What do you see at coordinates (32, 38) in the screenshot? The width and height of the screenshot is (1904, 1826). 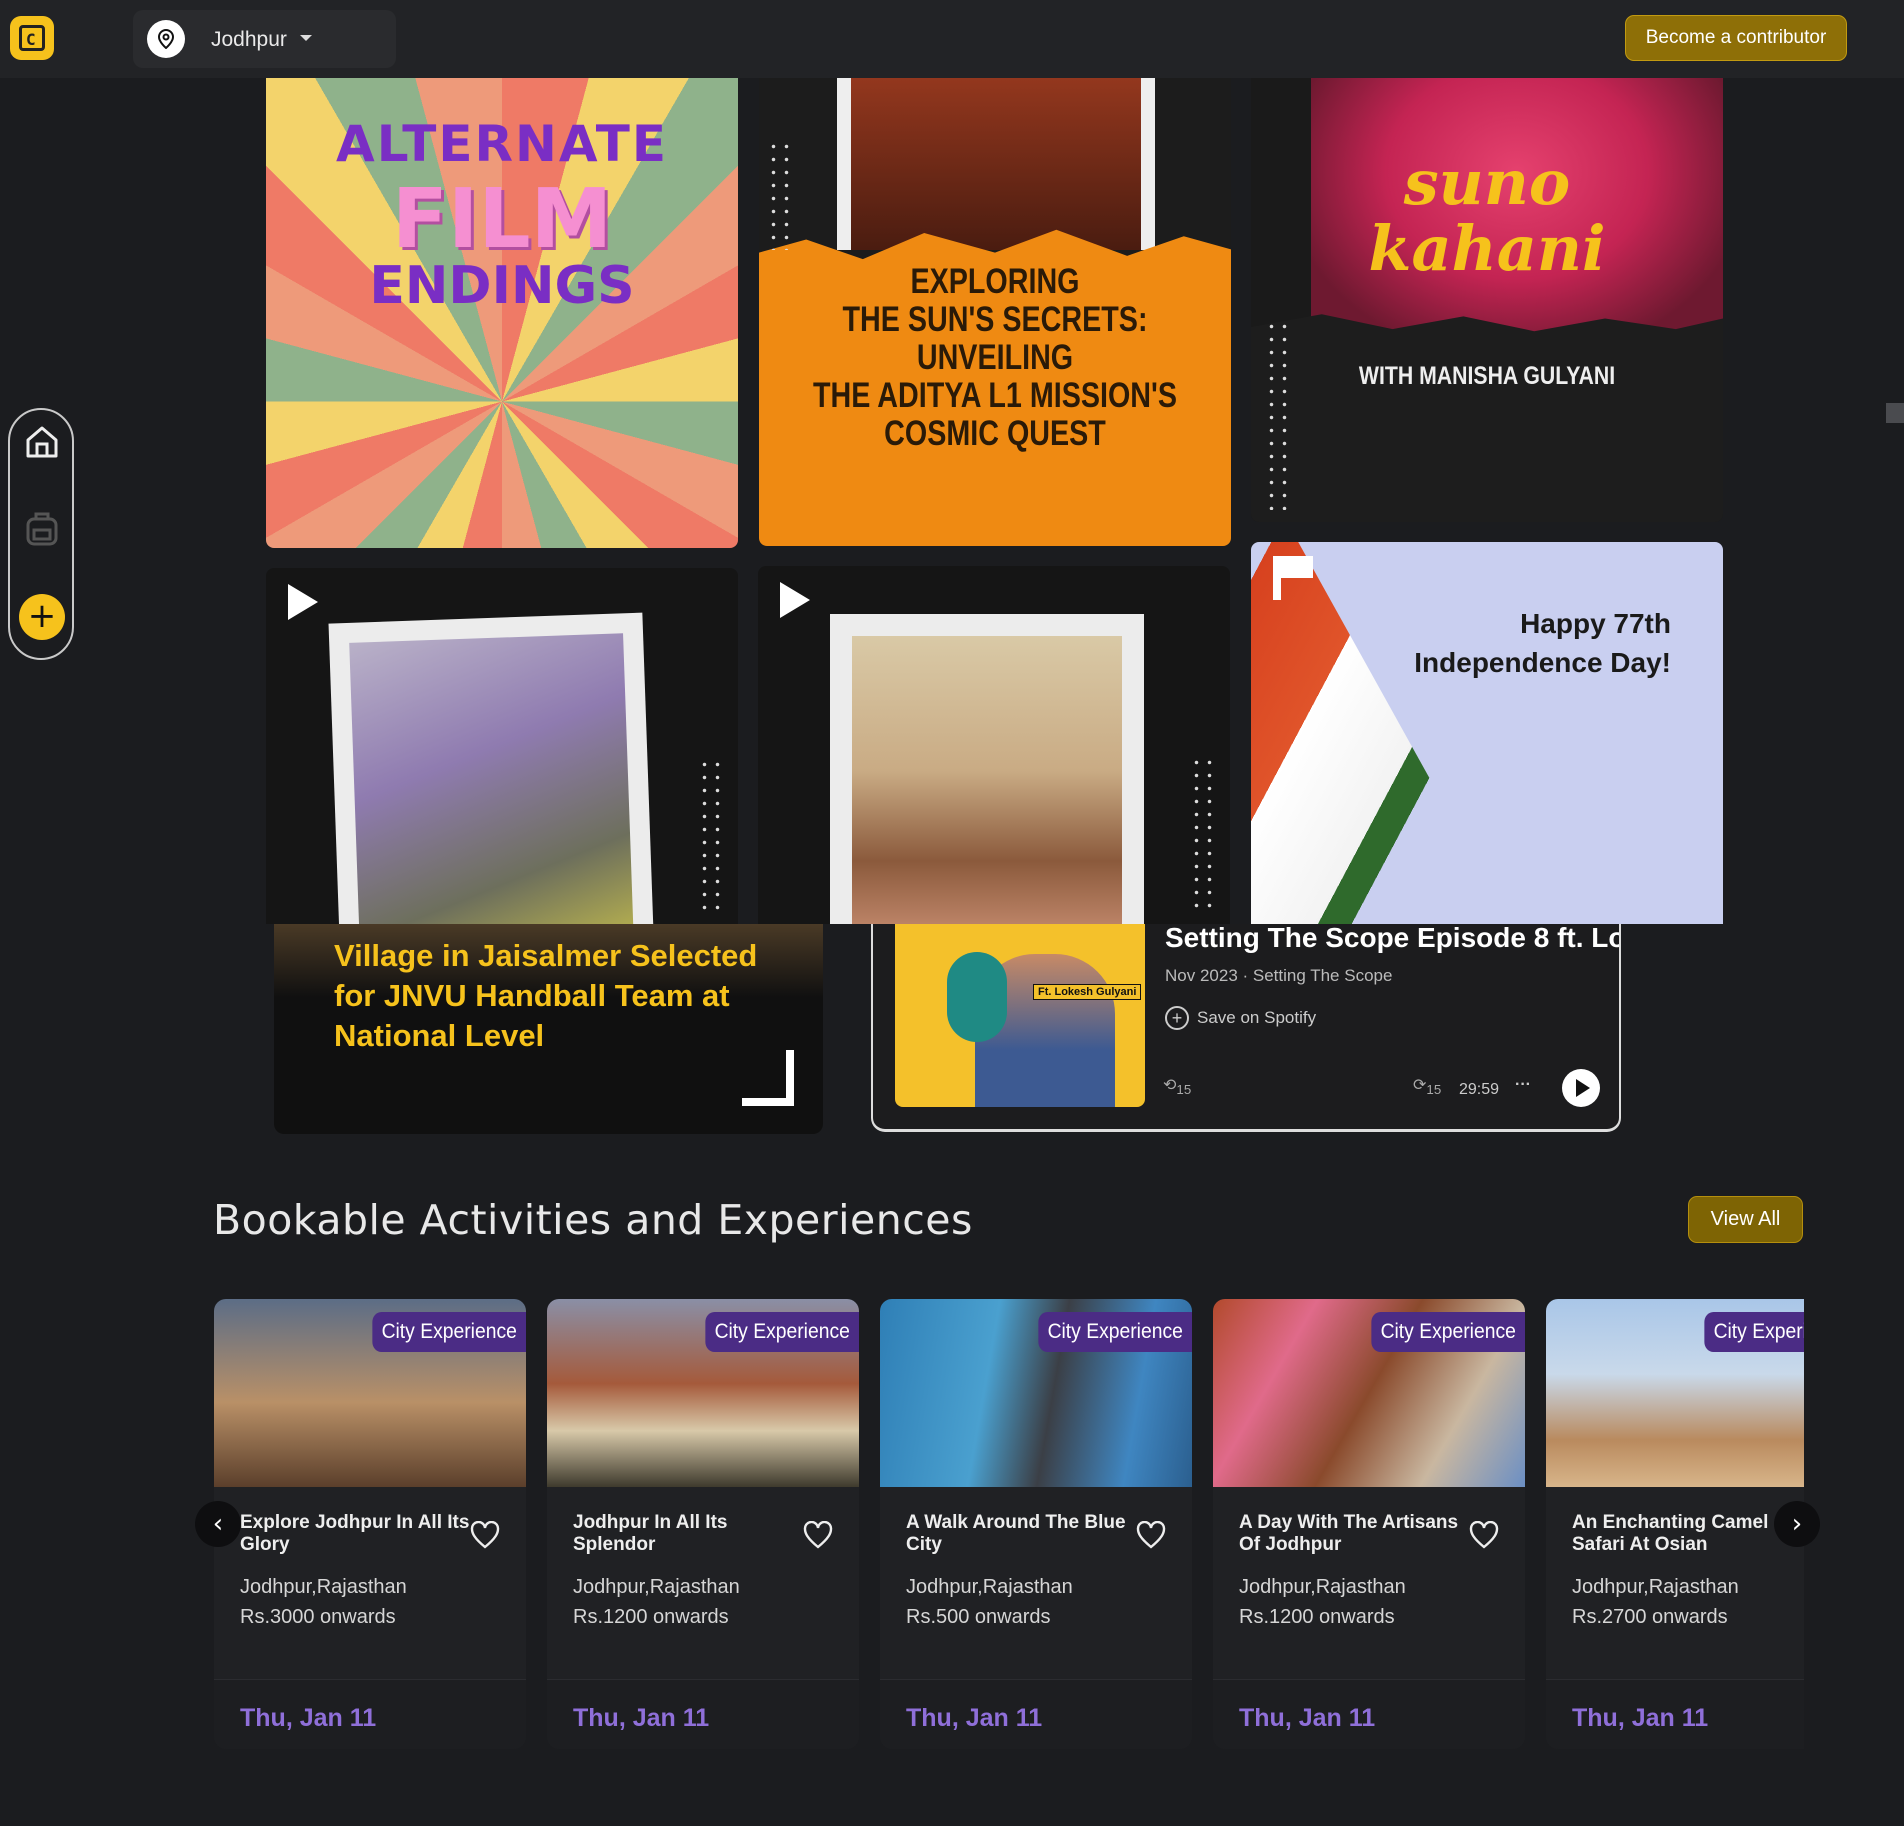 I see `app-logo: C` at bounding box center [32, 38].